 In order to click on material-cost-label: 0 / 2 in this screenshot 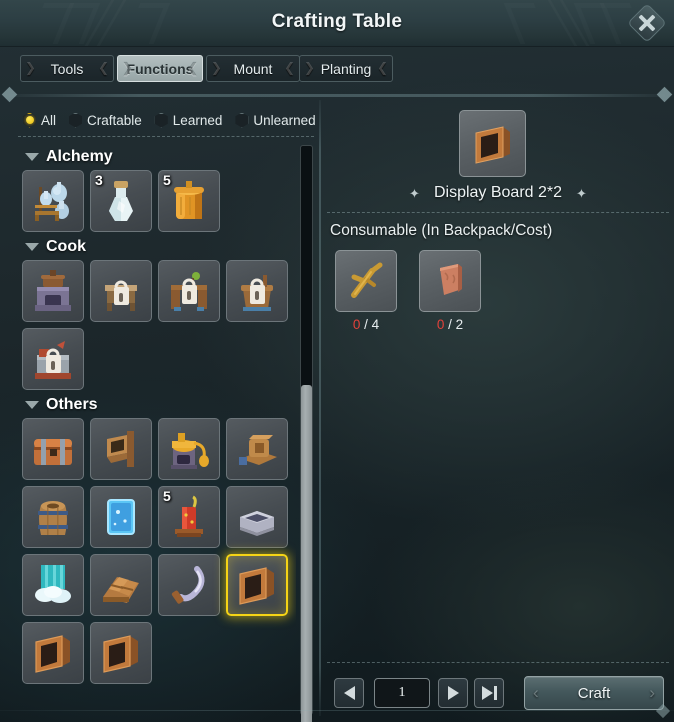, I will do `click(450, 324)`.